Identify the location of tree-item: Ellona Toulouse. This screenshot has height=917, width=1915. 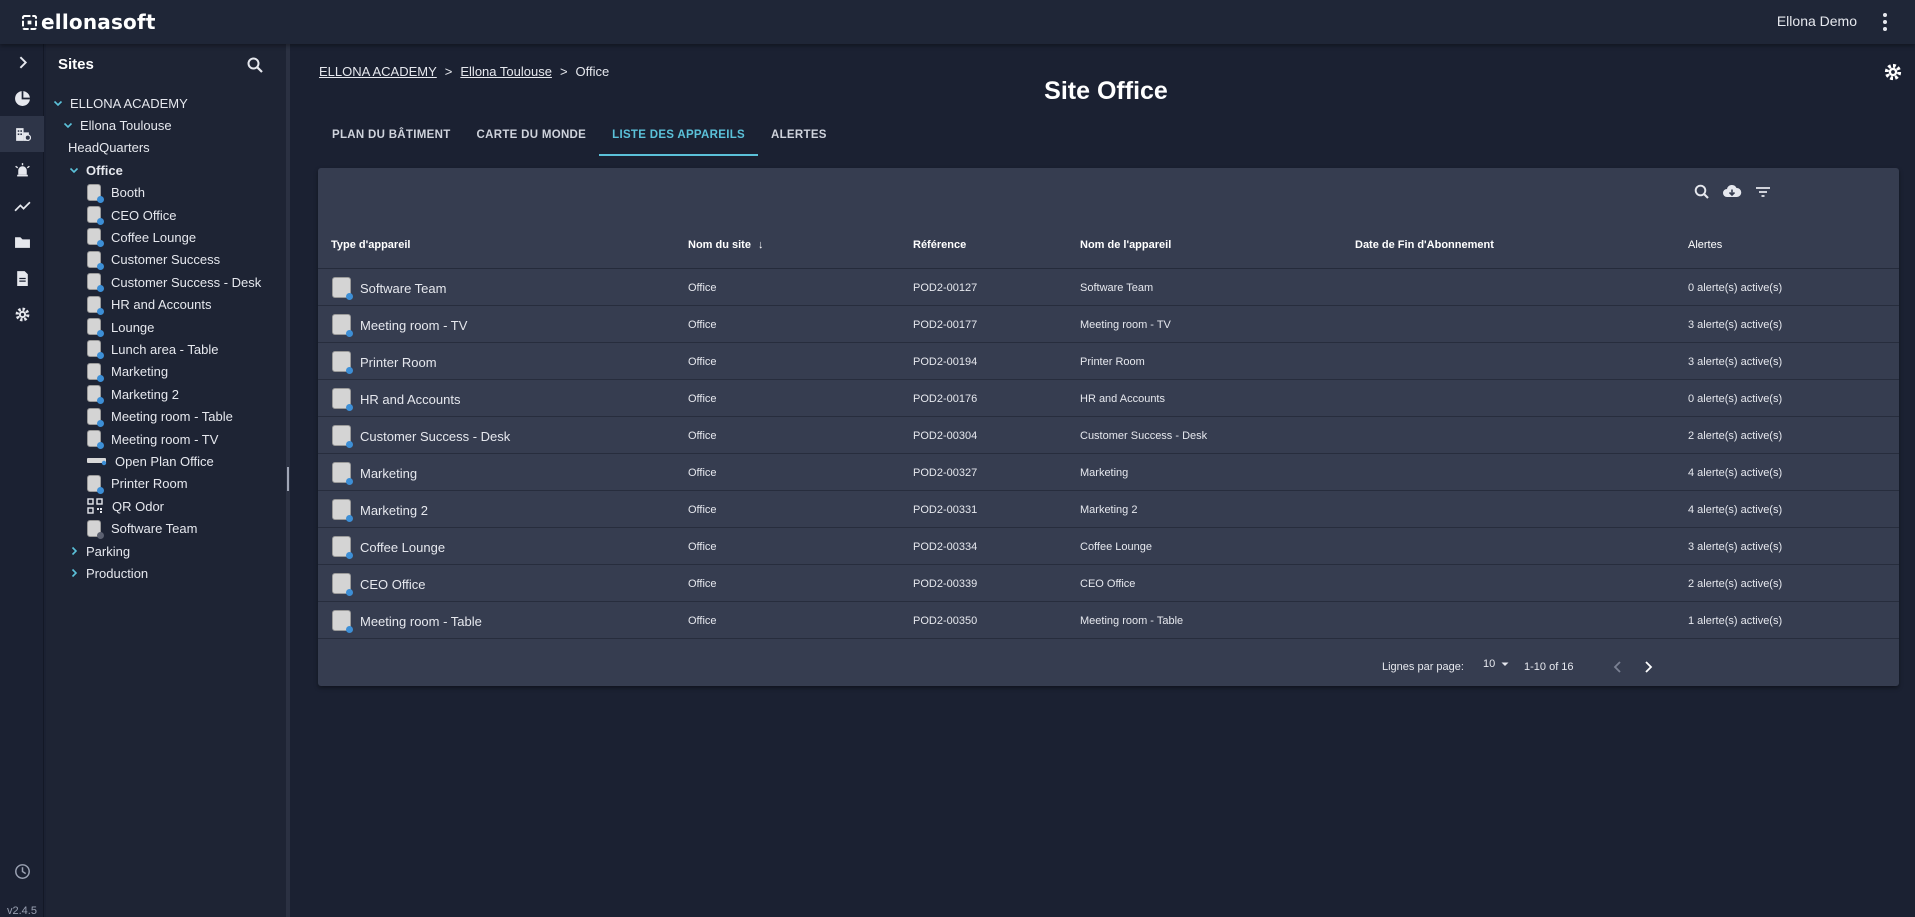
(117, 125).